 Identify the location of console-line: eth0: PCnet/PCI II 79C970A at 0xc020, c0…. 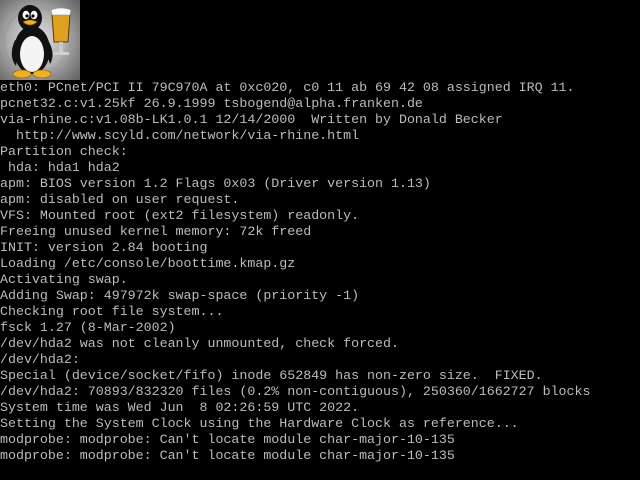
(287, 87).